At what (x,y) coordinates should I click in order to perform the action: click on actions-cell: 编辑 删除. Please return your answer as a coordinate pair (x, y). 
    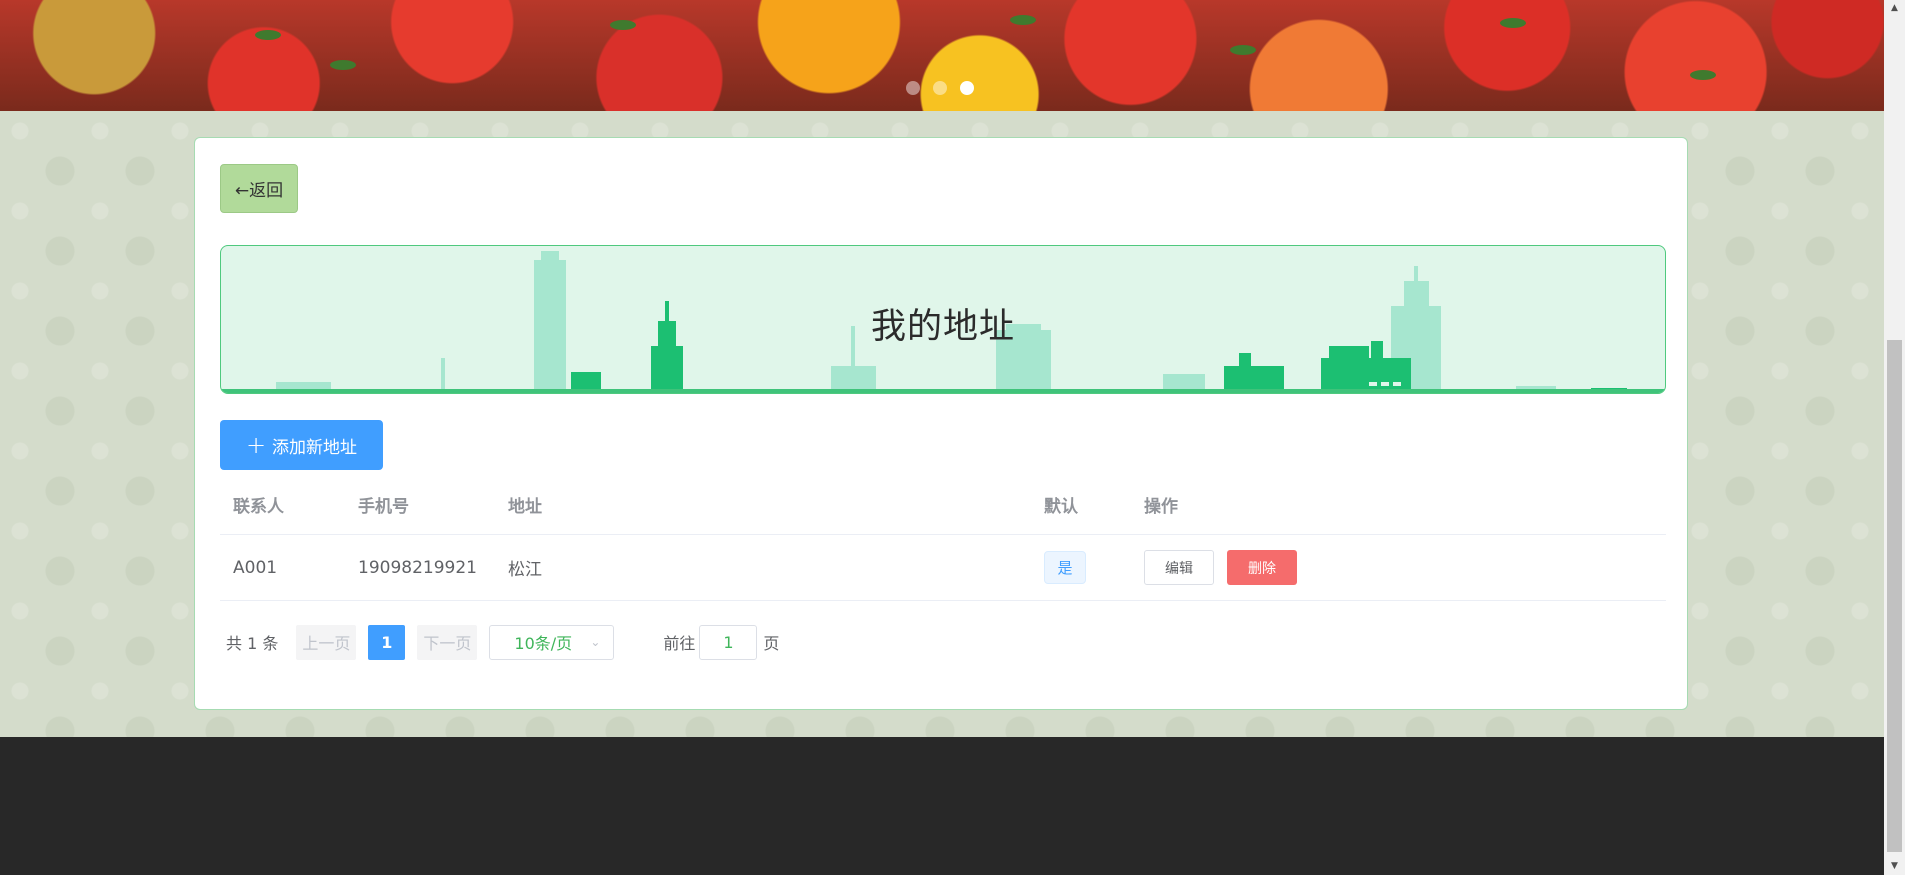
    Looking at the image, I should click on (1220, 567).